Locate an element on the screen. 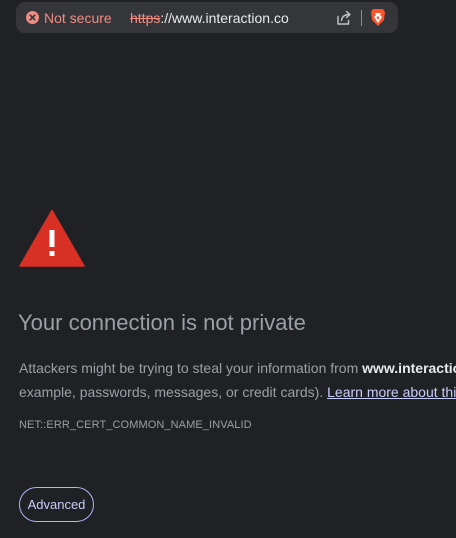 Image resolution: width=456 pixels, height=538 pixels. not-secure-label: Not secure is located at coordinates (78, 18).